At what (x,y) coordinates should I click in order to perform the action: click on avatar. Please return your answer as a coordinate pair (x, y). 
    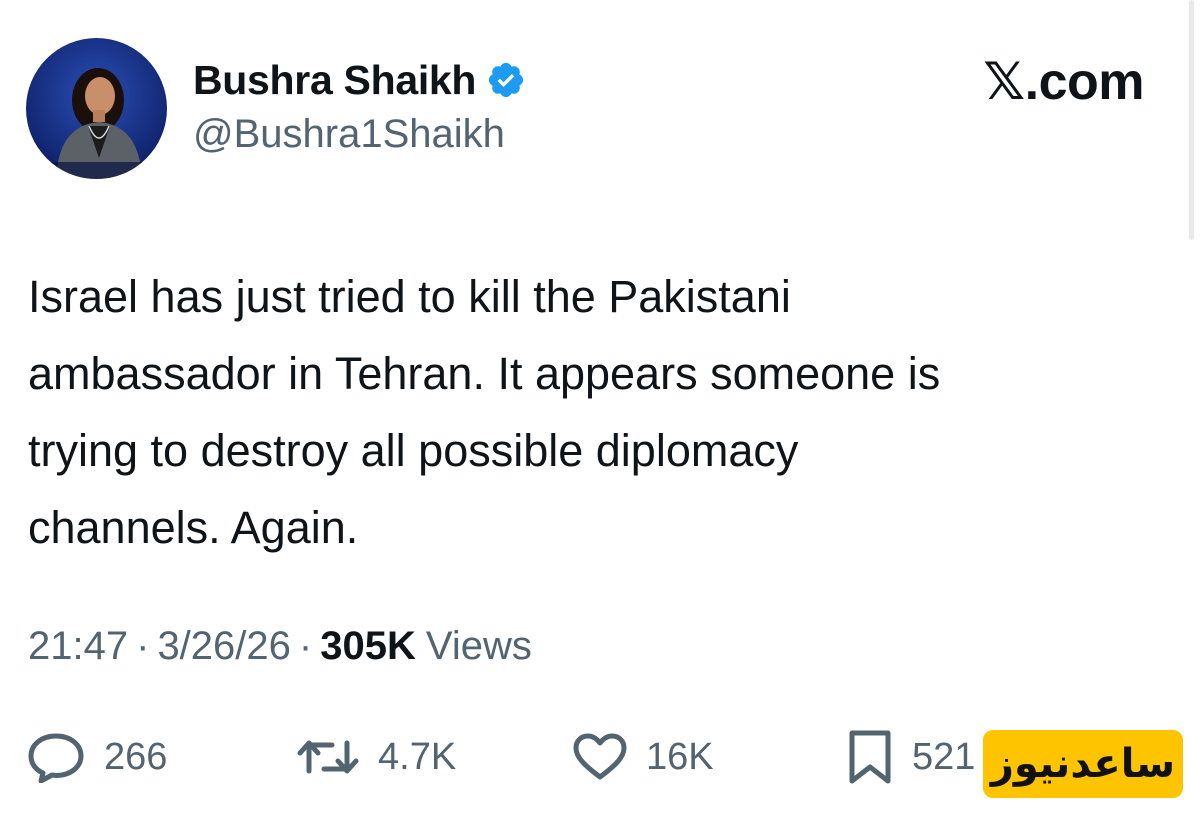
    Looking at the image, I should click on (96, 108).